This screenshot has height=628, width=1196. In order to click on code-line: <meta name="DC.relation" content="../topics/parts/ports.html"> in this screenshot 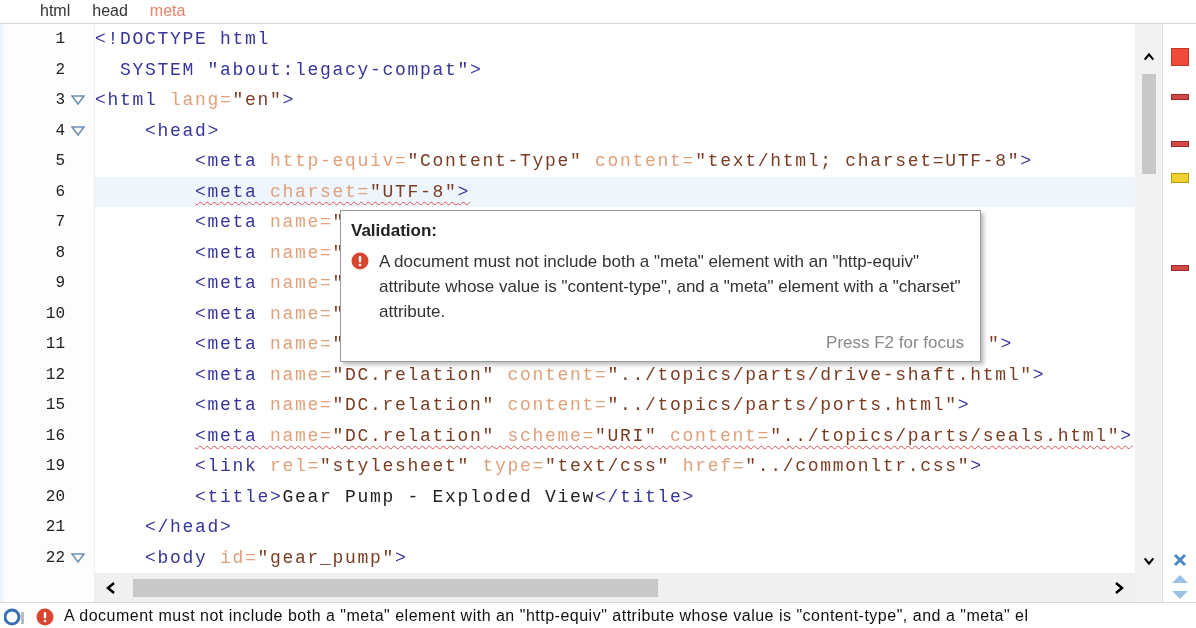, I will do `click(582, 405)`.